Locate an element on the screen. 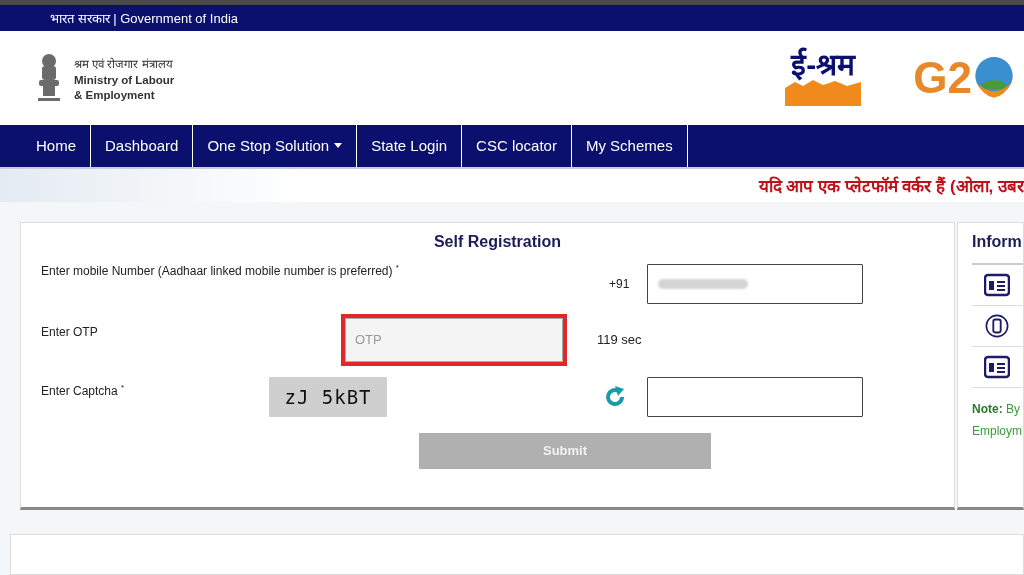  marquee-text: यदि आप एक प्लेटफॉर्म वर्कर हैं (ओला, उबर is located at coordinates (891, 186).